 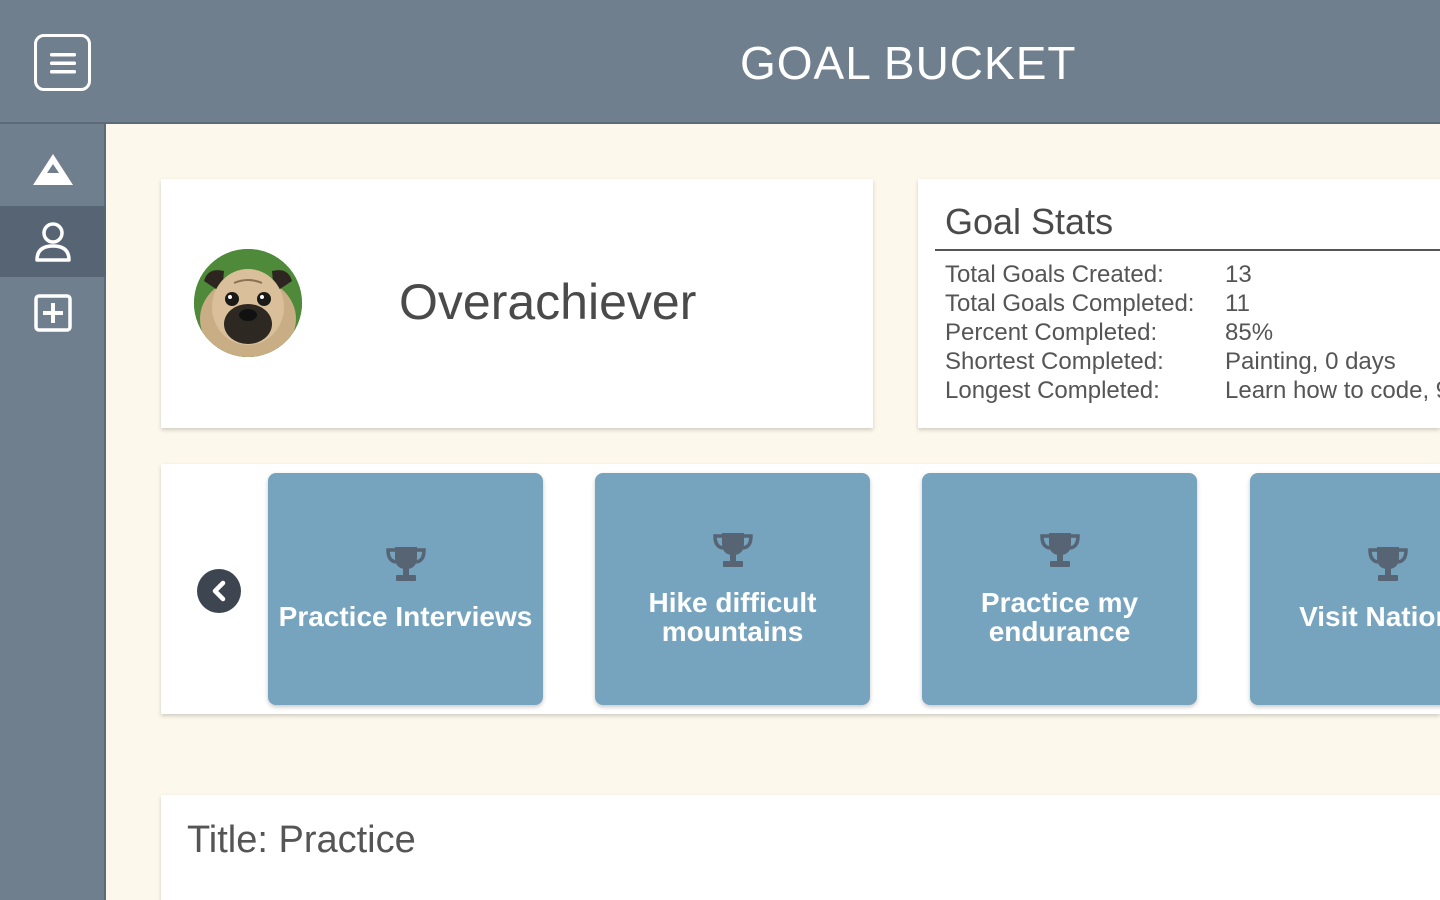 I want to click on user-icon, so click(x=53, y=241).